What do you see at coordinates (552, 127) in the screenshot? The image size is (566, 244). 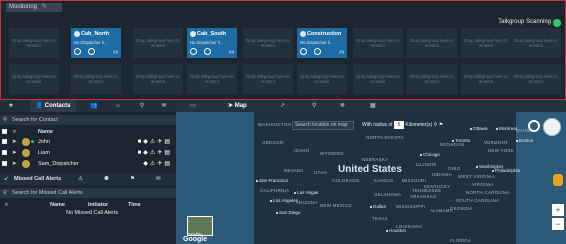 I see `compass-icon` at bounding box center [552, 127].